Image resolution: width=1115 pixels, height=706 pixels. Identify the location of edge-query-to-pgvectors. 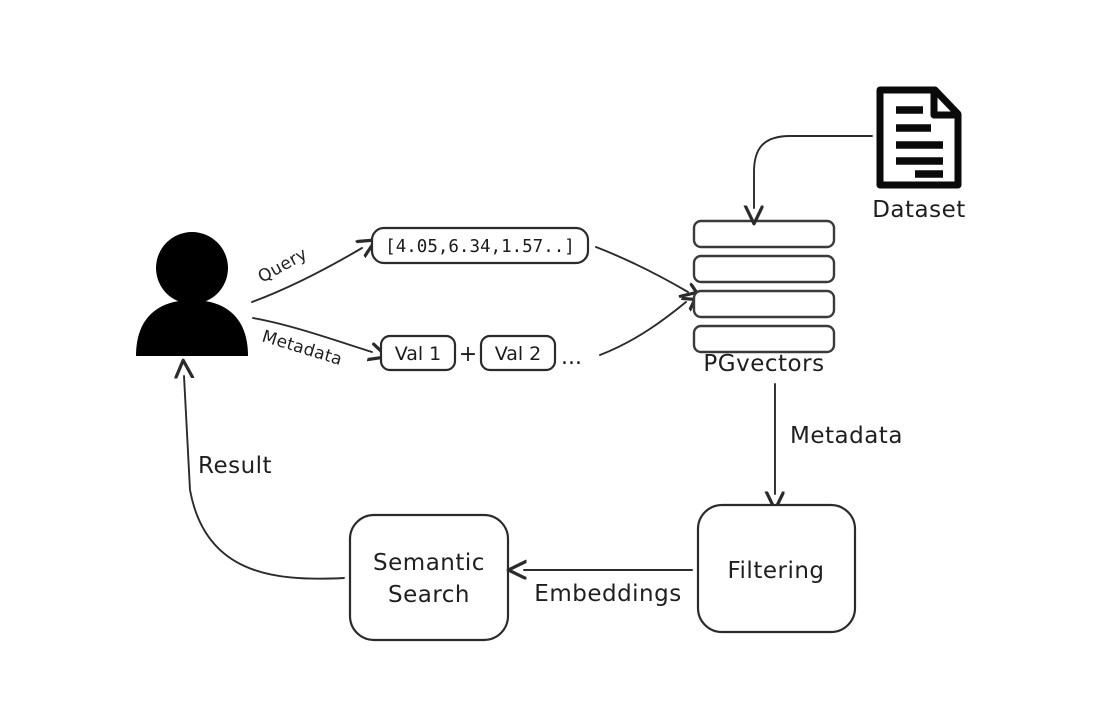
(641, 269).